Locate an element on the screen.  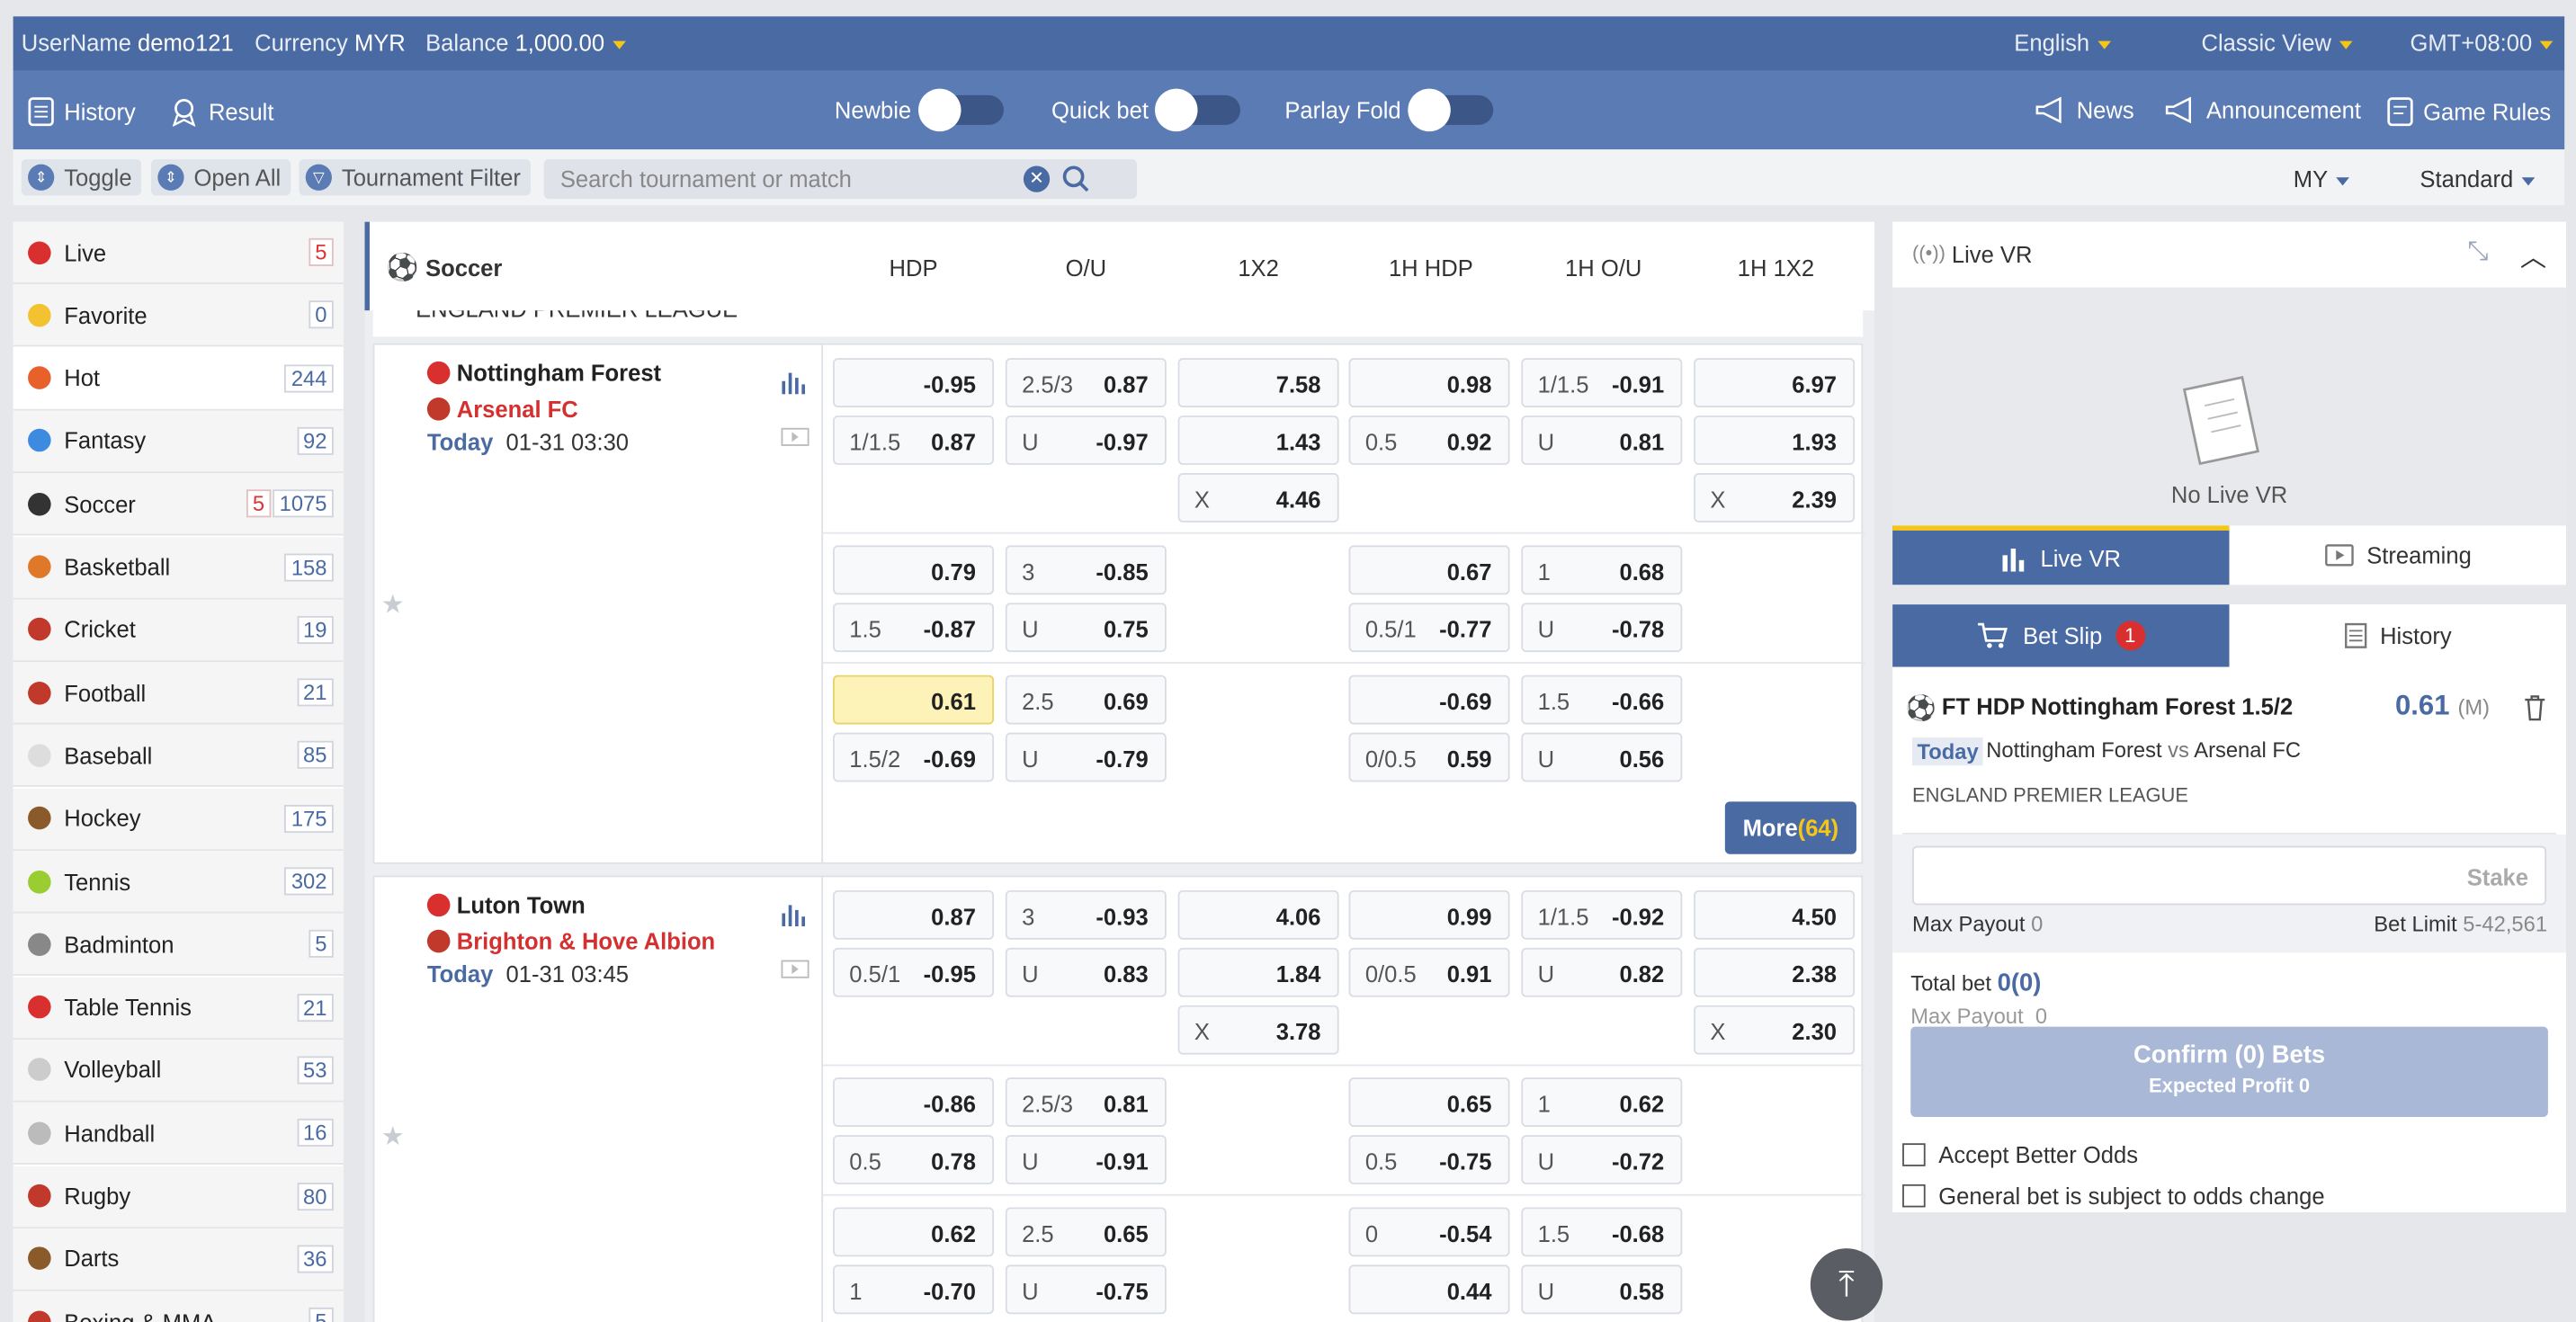
odds-cell: U 0.75 is located at coordinates (1086, 628).